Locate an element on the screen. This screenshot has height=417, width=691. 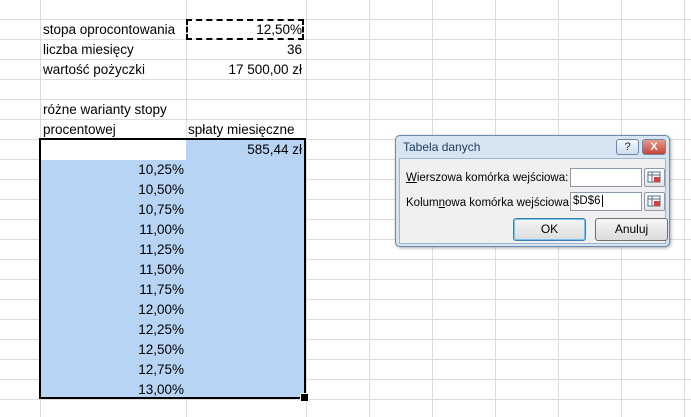
text-cursor is located at coordinates (602, 200).